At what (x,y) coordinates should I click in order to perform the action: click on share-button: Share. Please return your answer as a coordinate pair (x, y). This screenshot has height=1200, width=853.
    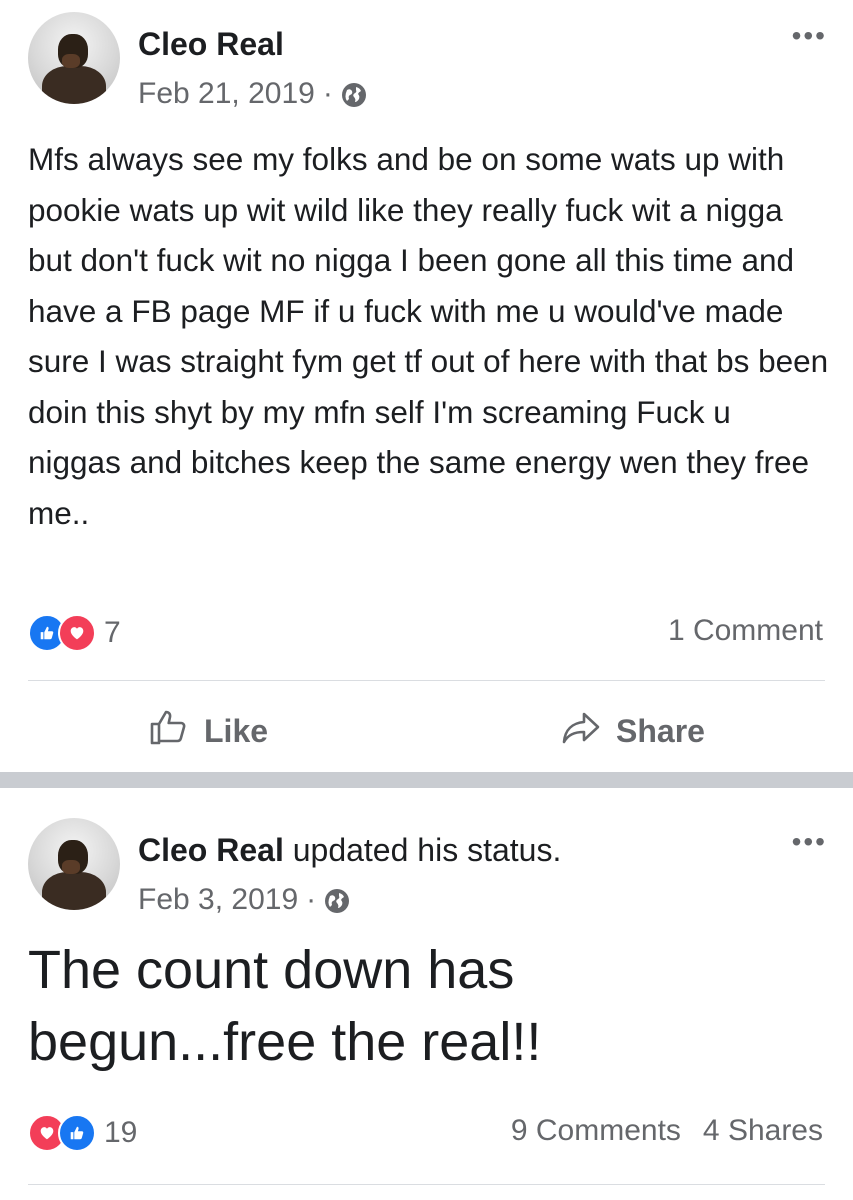
    Looking at the image, I should click on (632, 731).